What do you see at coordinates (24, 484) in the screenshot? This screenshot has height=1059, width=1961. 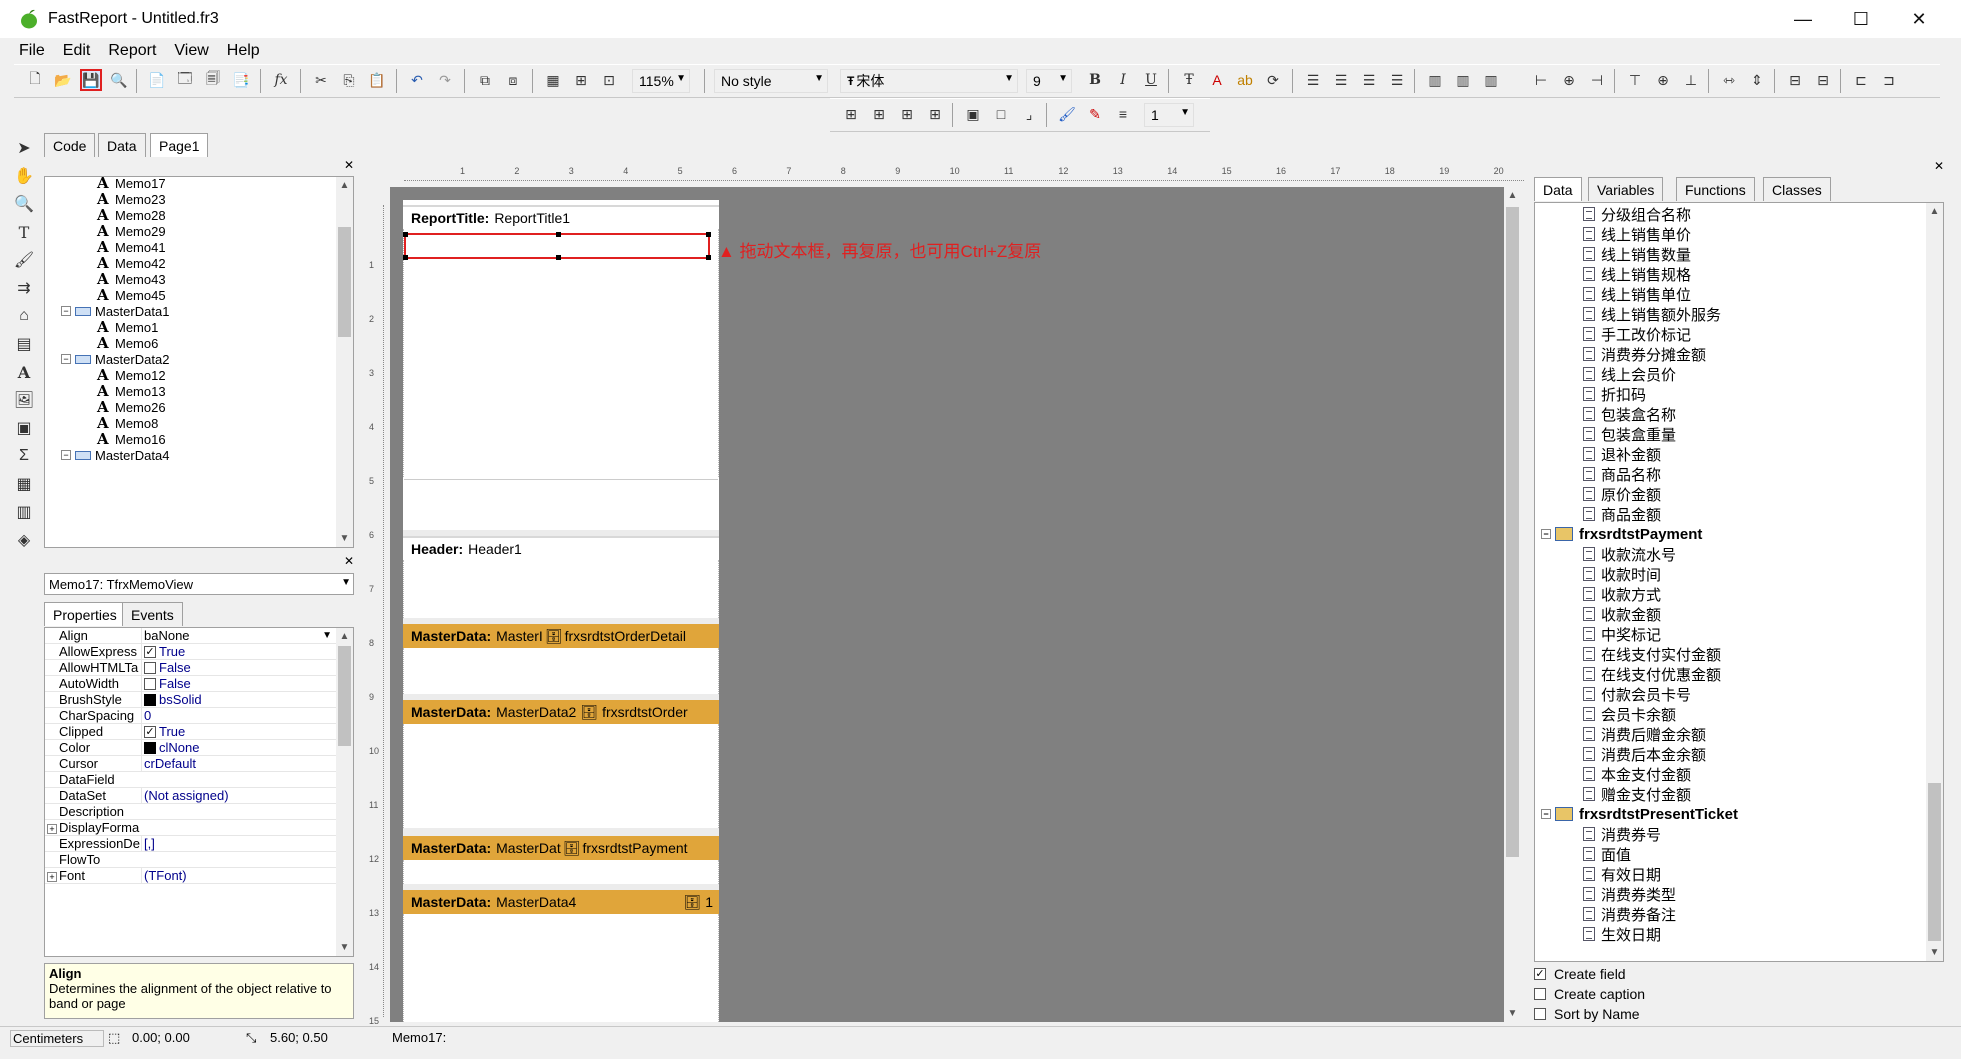 I see `chart-tool-icon: ▦` at bounding box center [24, 484].